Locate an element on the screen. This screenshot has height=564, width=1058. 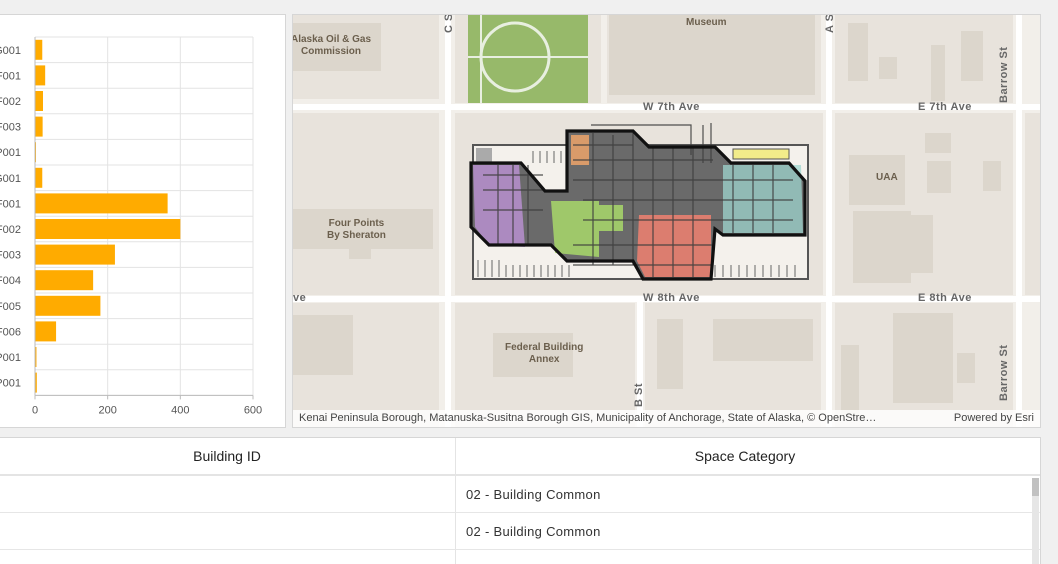
map-label-museum: Museum is located at coordinates (706, 22).